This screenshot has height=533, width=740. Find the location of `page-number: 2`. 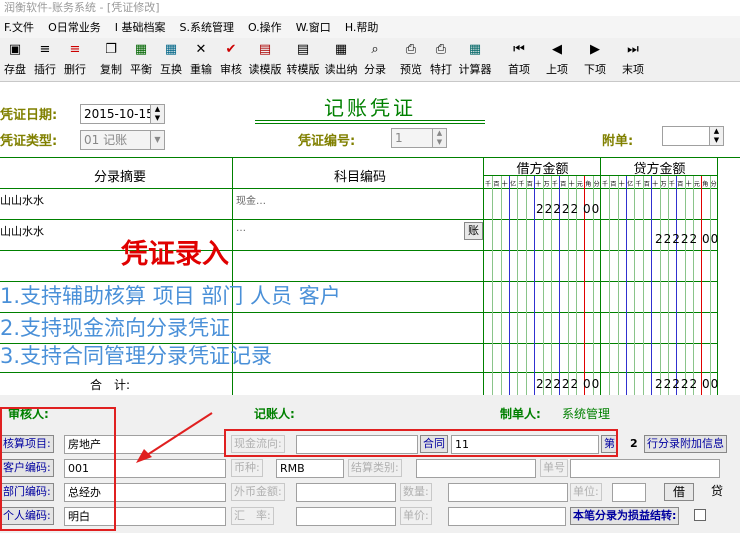

page-number: 2 is located at coordinates (634, 443).